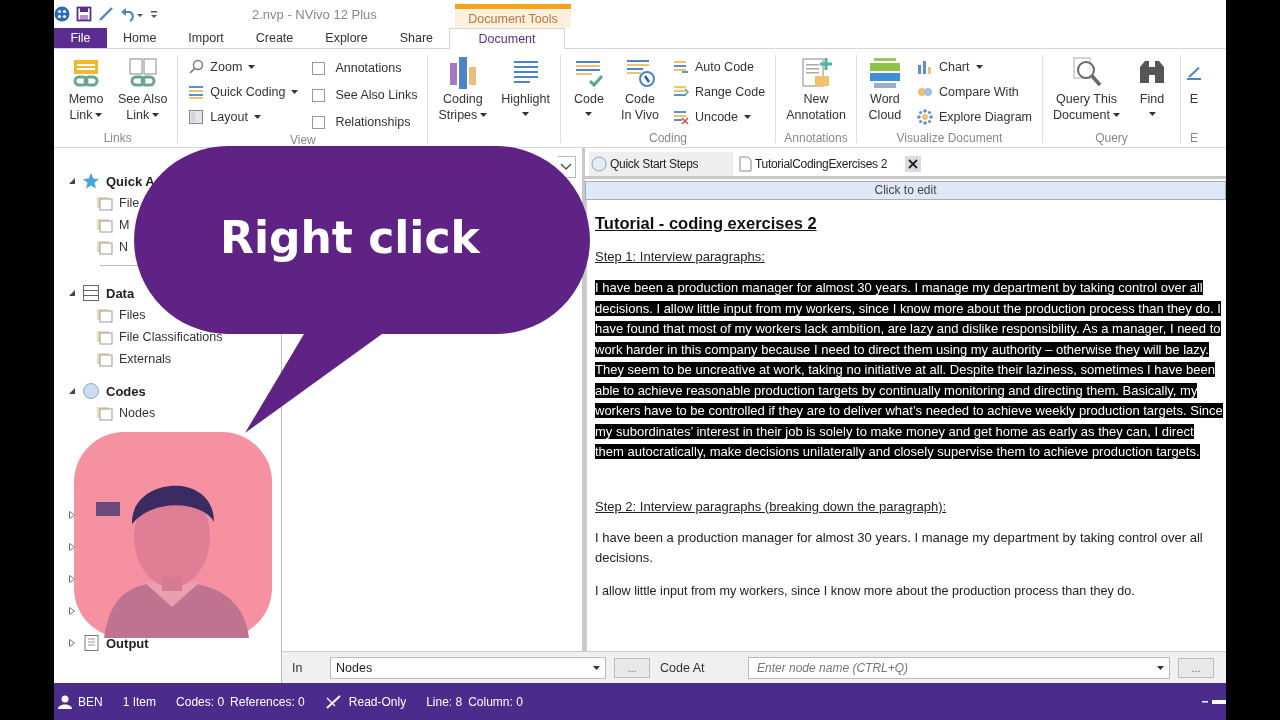 Image resolution: width=1280 pixels, height=720 pixels. I want to click on see-also-link-icon, so click(142, 73).